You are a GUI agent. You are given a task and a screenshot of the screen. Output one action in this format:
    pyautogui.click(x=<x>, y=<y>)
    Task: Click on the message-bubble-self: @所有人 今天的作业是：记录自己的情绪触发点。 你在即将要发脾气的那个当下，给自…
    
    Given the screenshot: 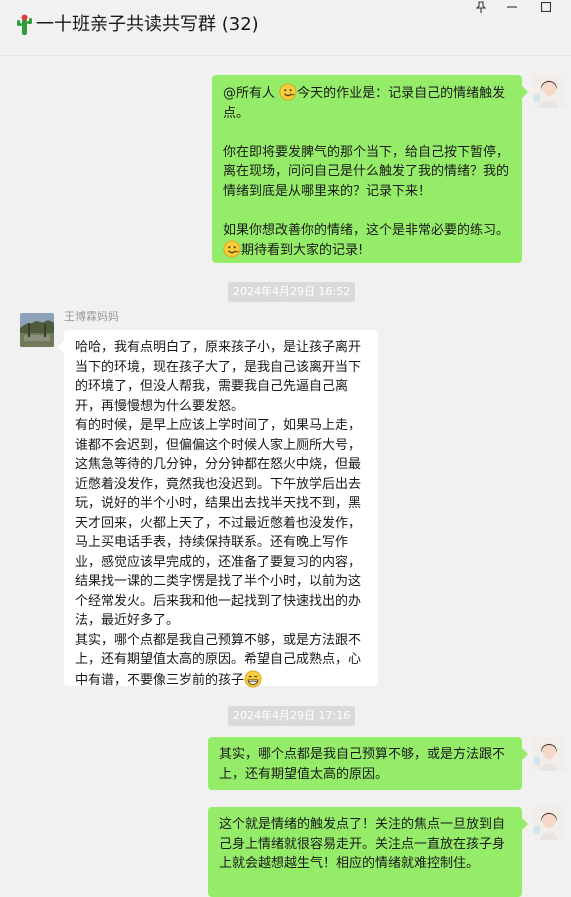 What is the action you would take?
    pyautogui.click(x=367, y=169)
    